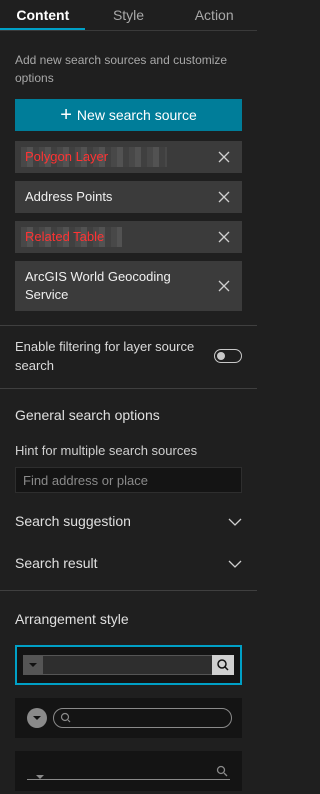  I want to click on hint-label: Hint for multiple search sources, so click(106, 450).